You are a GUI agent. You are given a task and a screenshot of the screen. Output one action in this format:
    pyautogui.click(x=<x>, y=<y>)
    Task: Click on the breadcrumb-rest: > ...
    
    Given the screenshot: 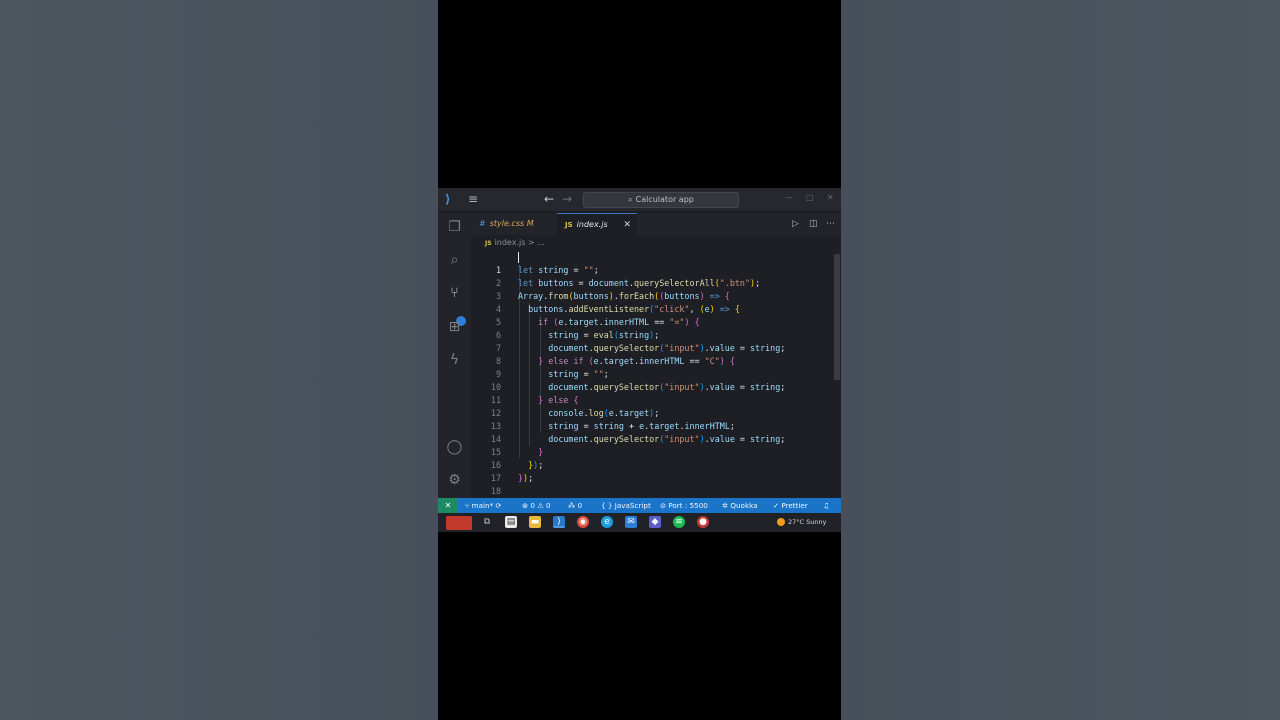 What is the action you would take?
    pyautogui.click(x=536, y=242)
    